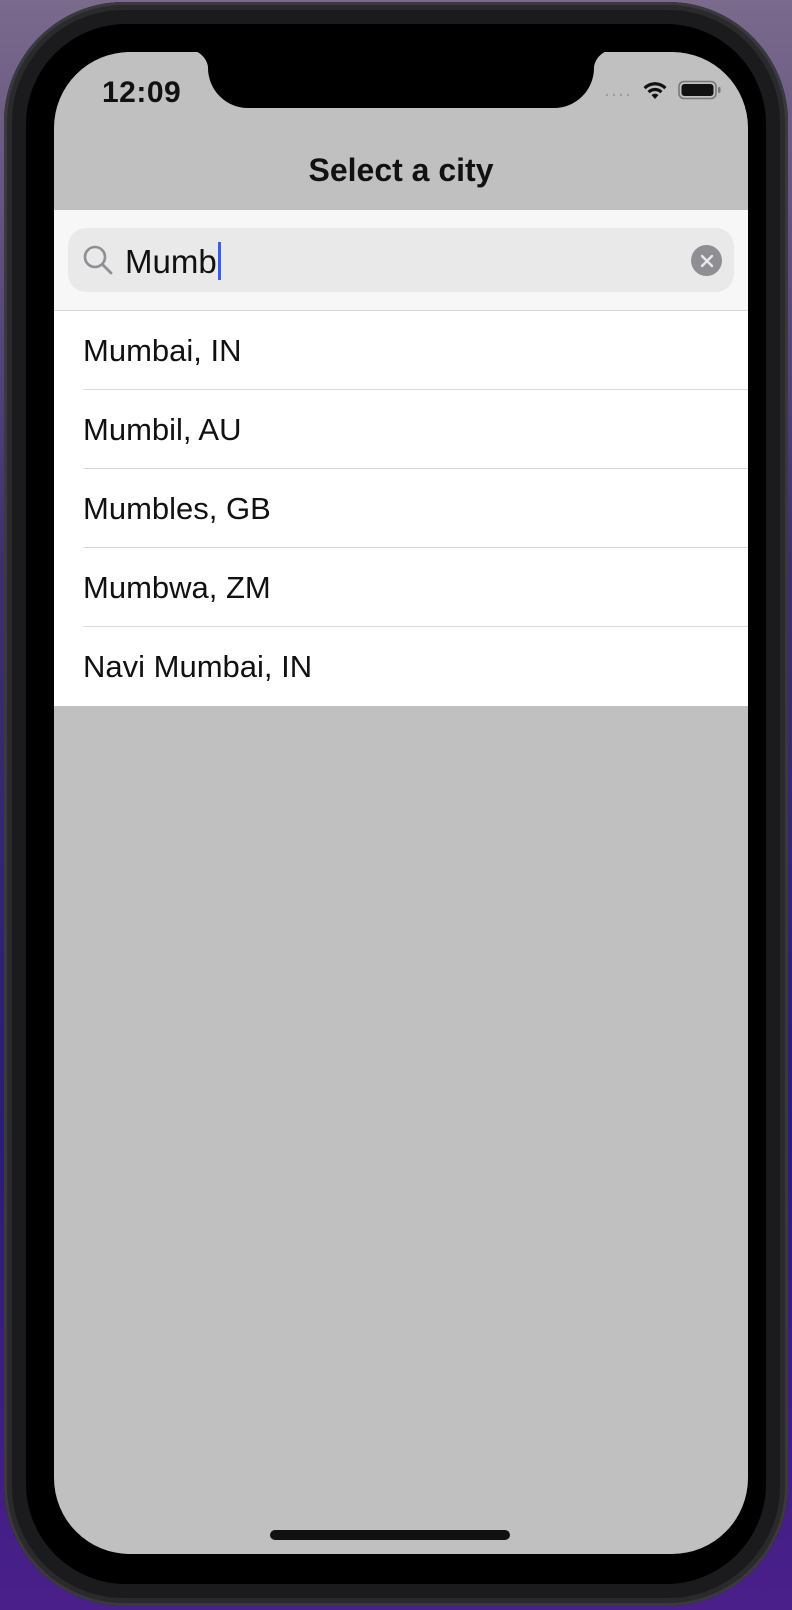 Image resolution: width=792 pixels, height=1610 pixels. Describe the element at coordinates (401, 429) in the screenshot. I see `city-result-item: Mumbil, AU` at that location.